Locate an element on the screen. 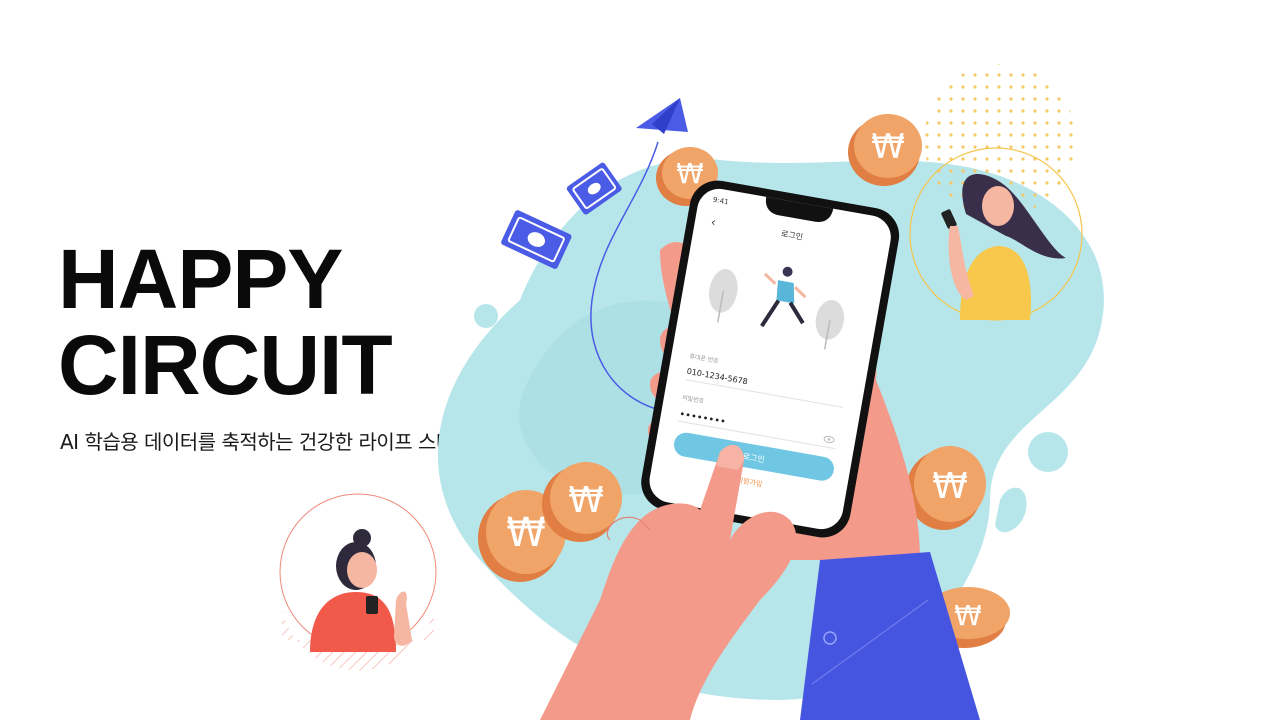 Image resolution: width=1280 pixels, height=720 pixels. woman-thumbs-up-illustration is located at coordinates (358, 582).